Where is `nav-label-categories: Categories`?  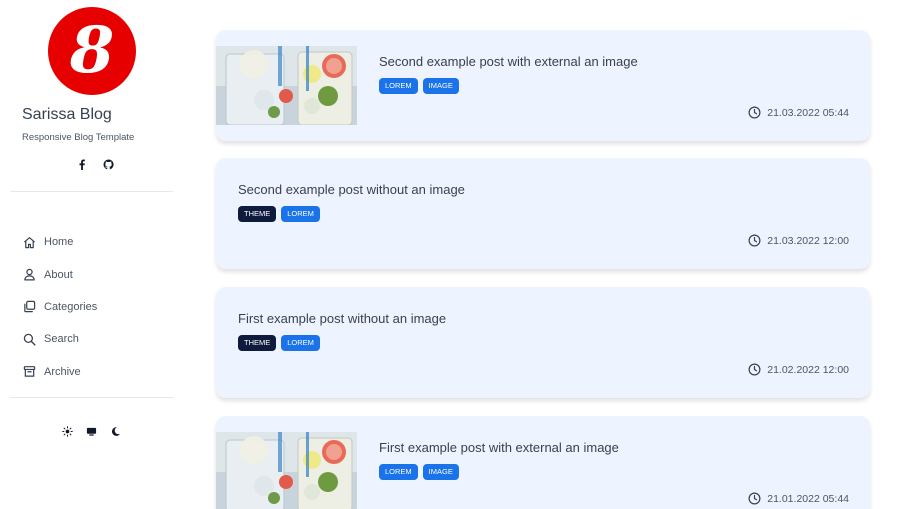
nav-label-categories: Categories is located at coordinates (71, 306).